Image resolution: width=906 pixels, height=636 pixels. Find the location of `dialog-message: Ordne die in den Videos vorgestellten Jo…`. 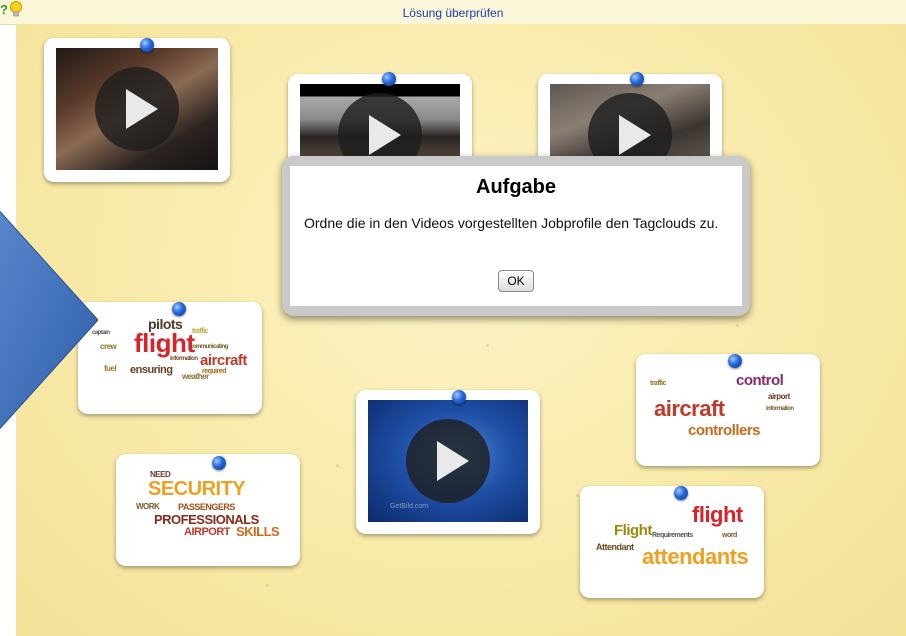

dialog-message: Ordne die in den Videos vorgestellten Jo… is located at coordinates (511, 223).